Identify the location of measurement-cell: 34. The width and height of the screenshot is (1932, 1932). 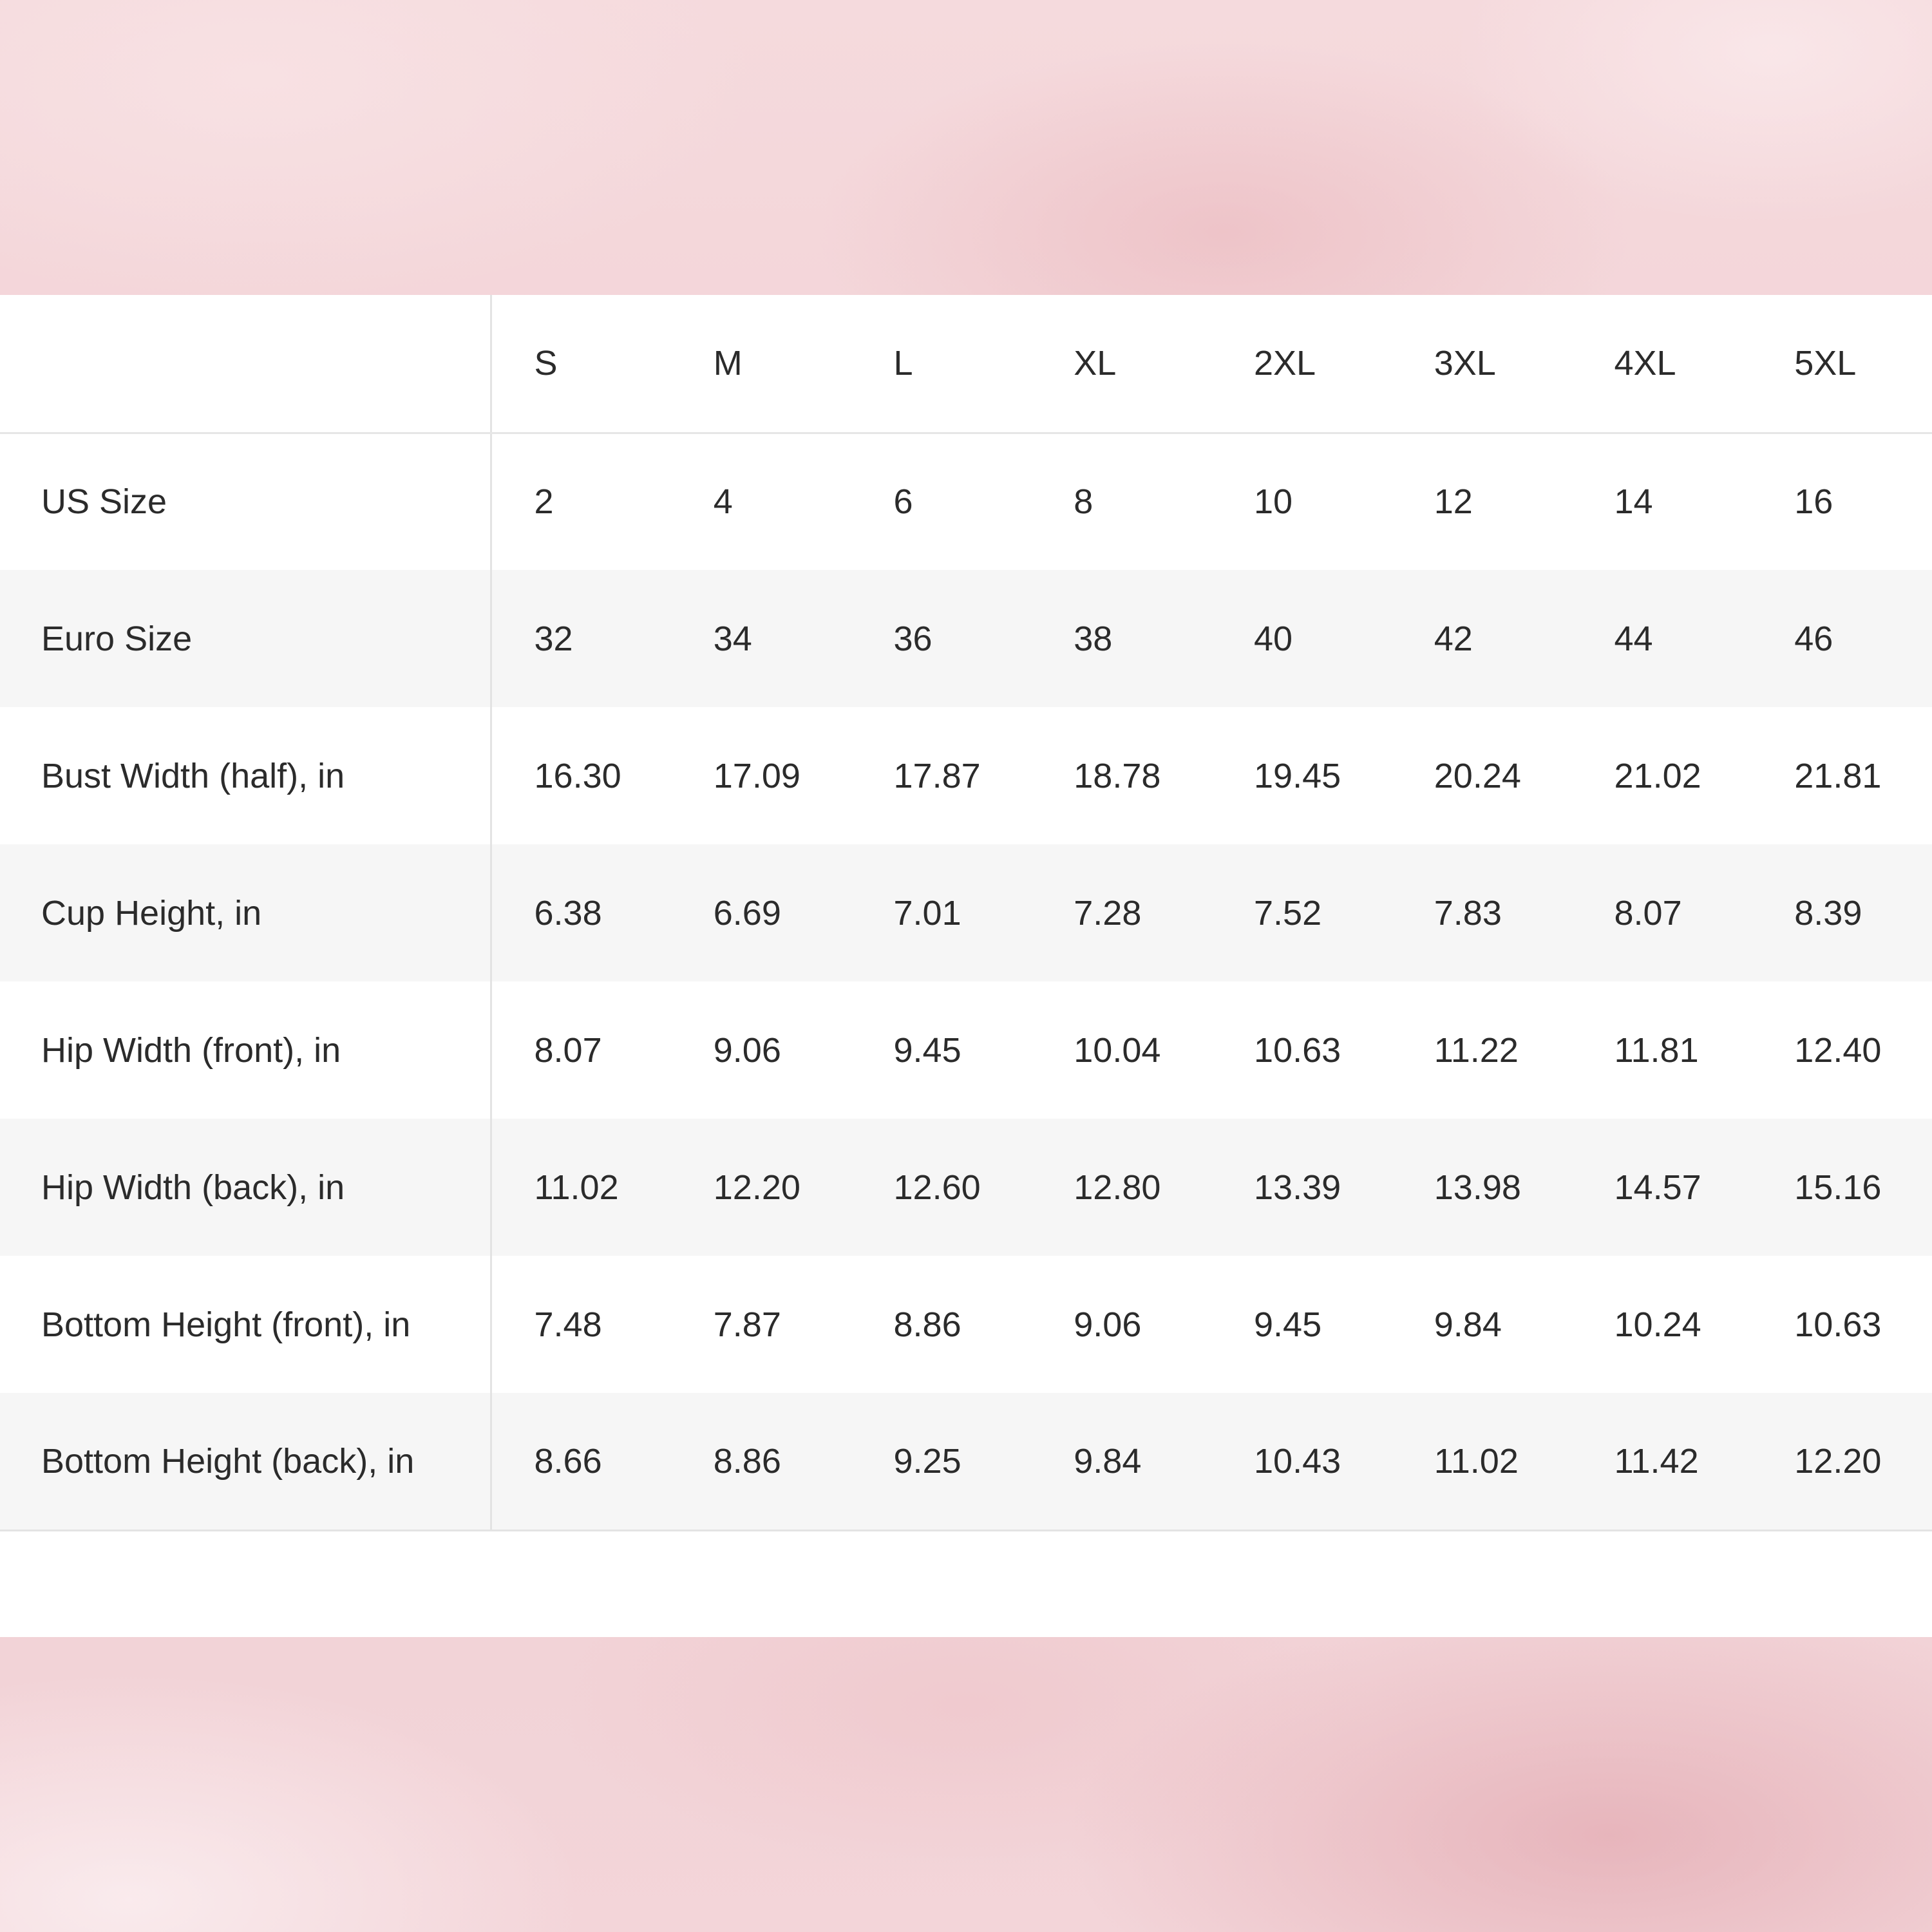
(732, 638).